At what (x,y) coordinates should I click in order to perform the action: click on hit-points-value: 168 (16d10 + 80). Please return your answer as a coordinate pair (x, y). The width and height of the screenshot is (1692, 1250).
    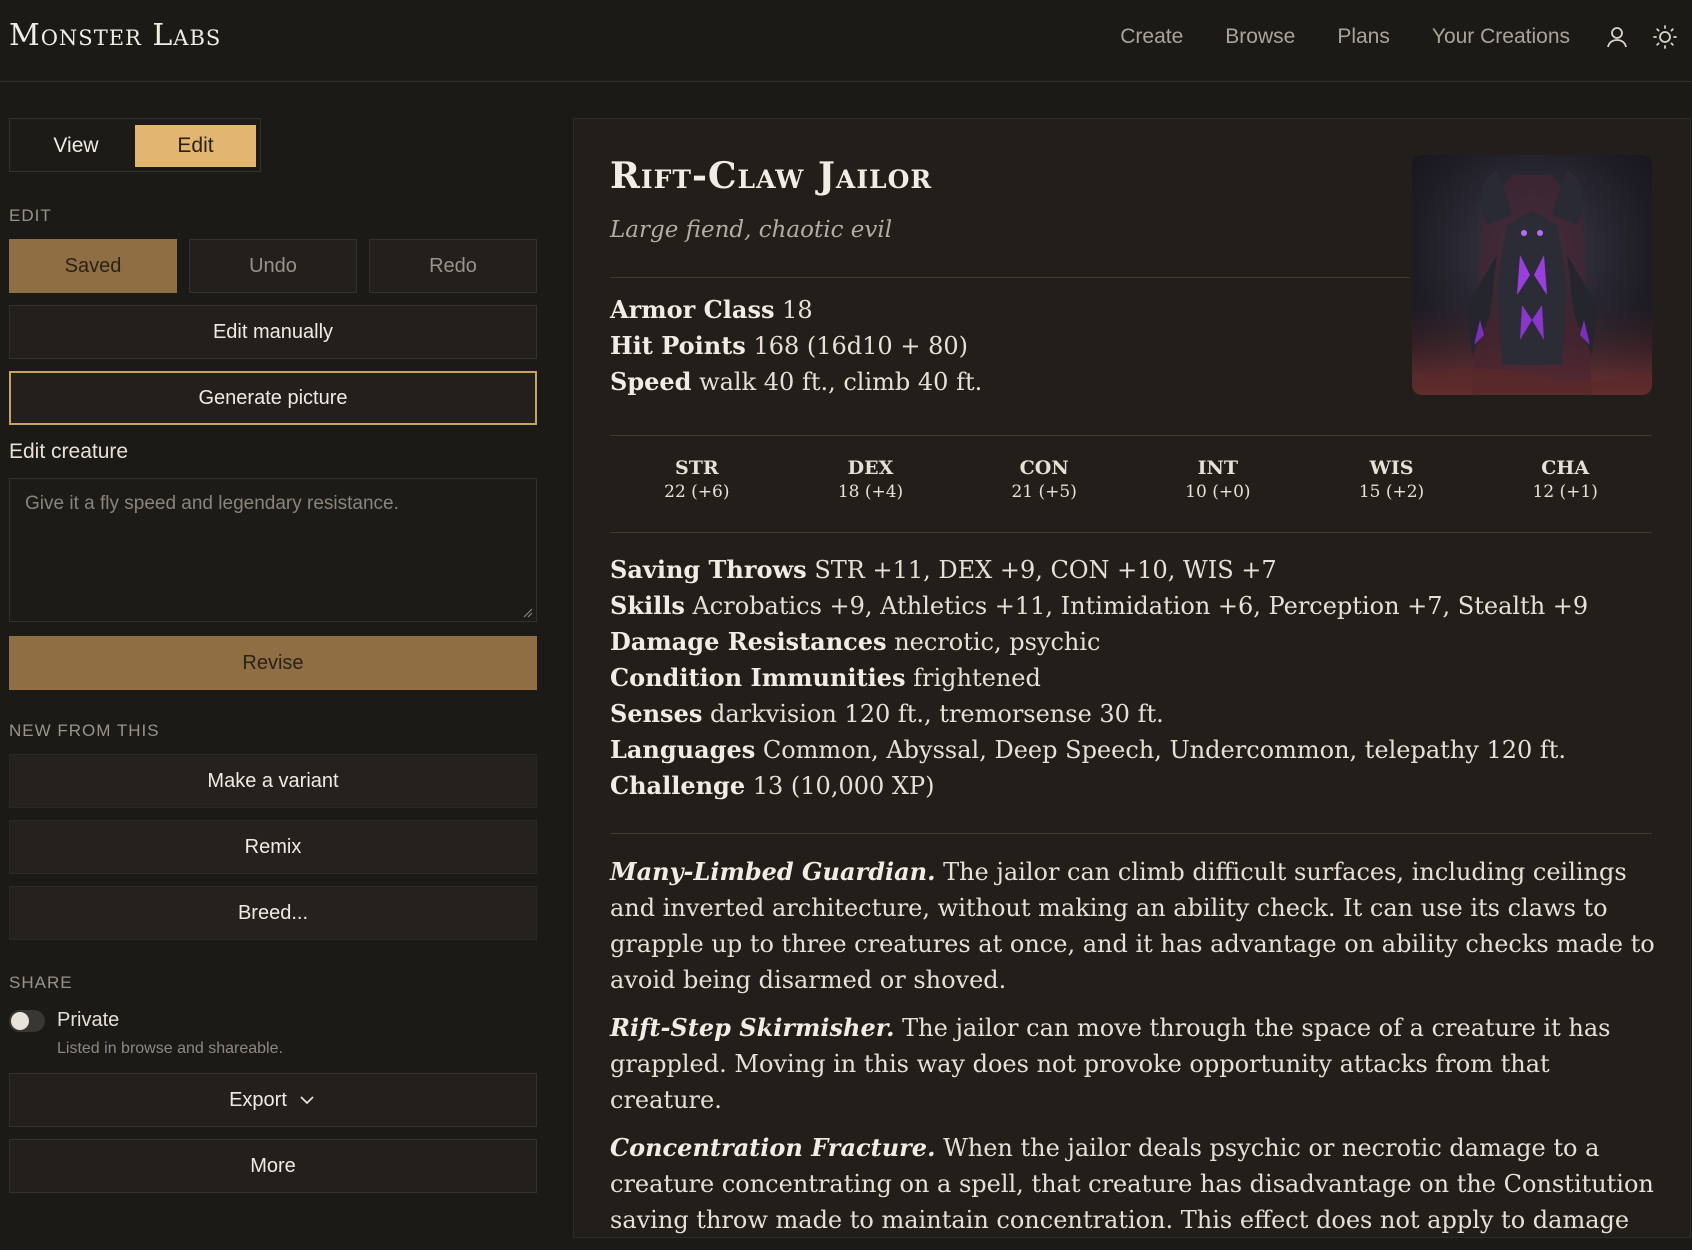
    Looking at the image, I should click on (860, 346).